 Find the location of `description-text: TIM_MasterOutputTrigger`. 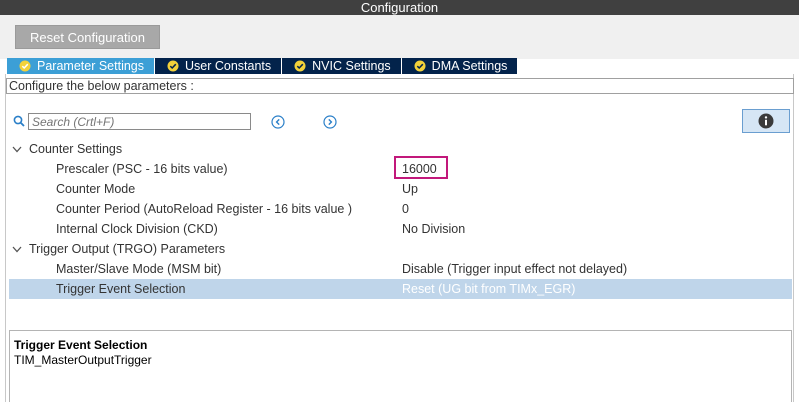

description-text: TIM_MasterOutputTrigger is located at coordinates (83, 360).